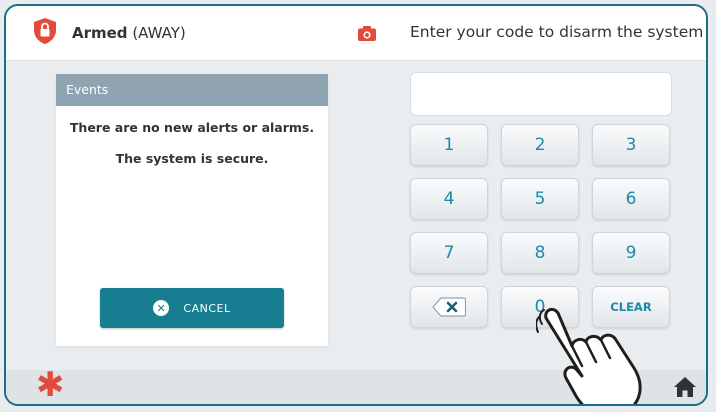 This screenshot has height=412, width=716. I want to click on backspace-icon, so click(449, 307).